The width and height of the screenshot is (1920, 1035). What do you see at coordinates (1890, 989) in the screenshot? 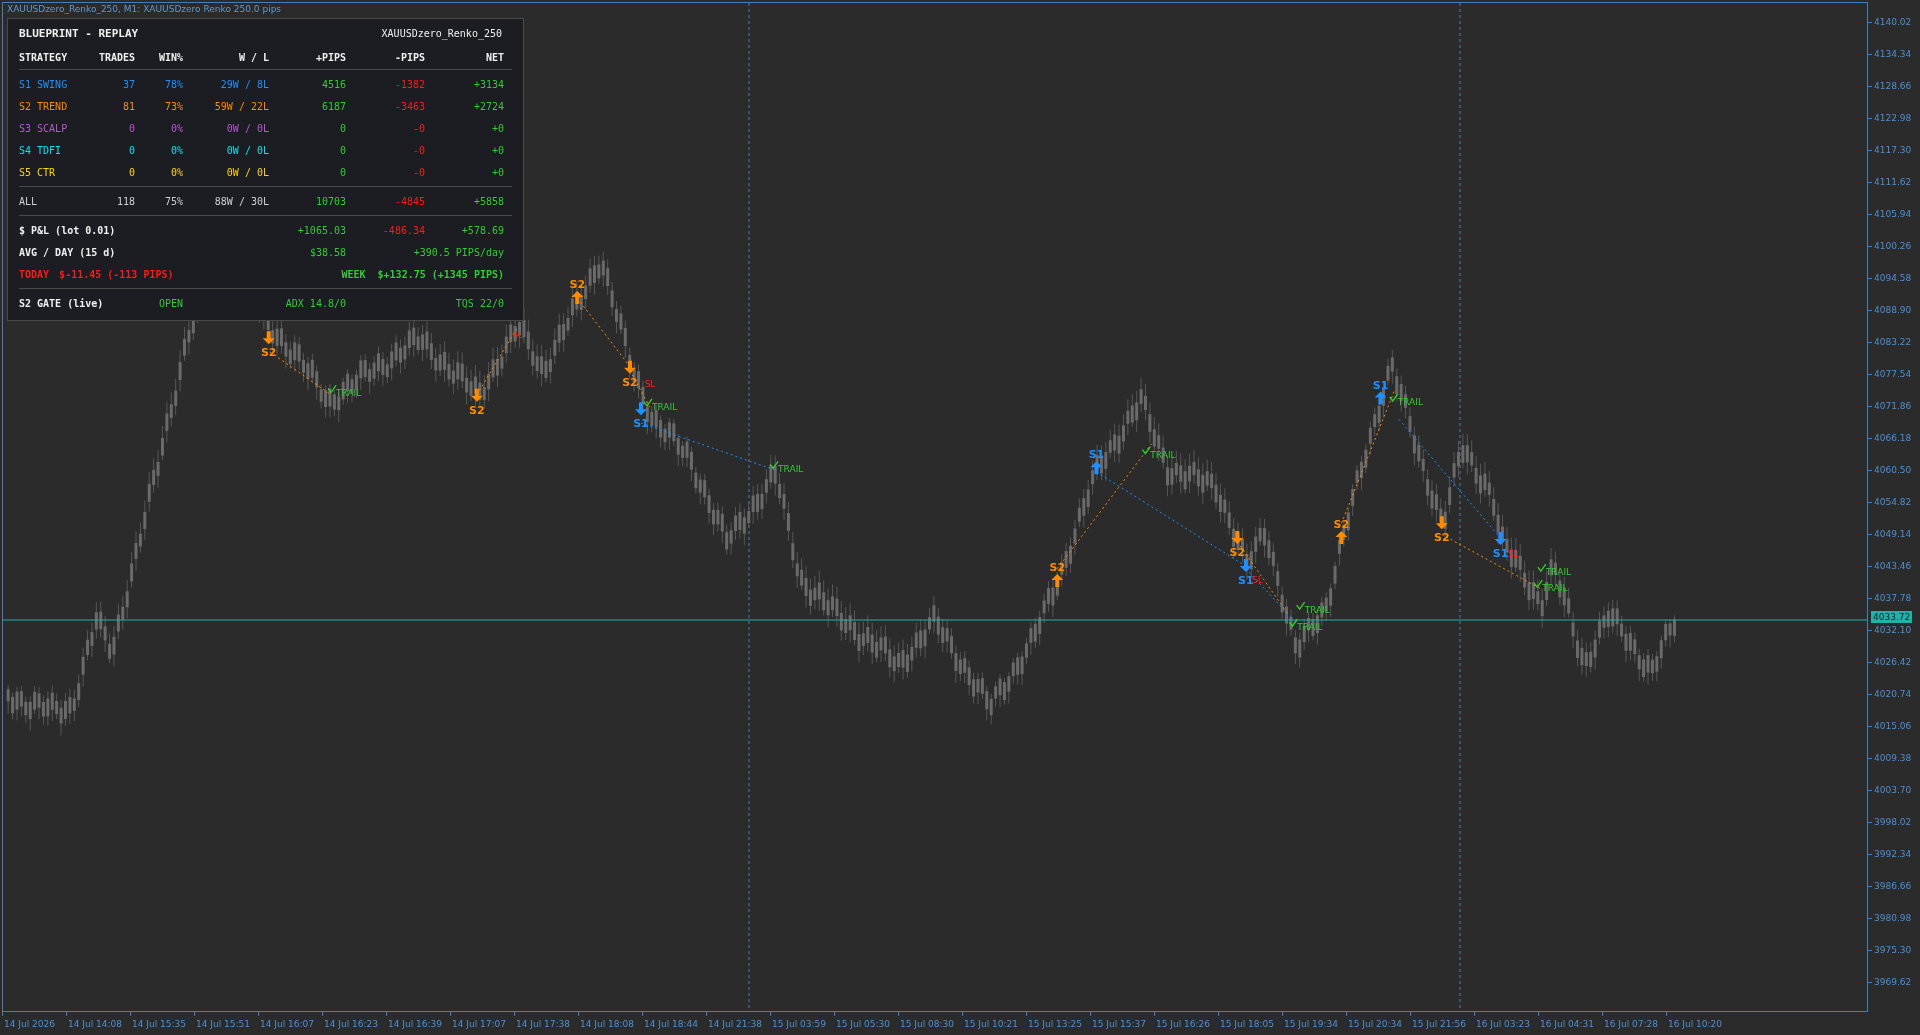
I see `price-label: 3969.62` at bounding box center [1890, 989].